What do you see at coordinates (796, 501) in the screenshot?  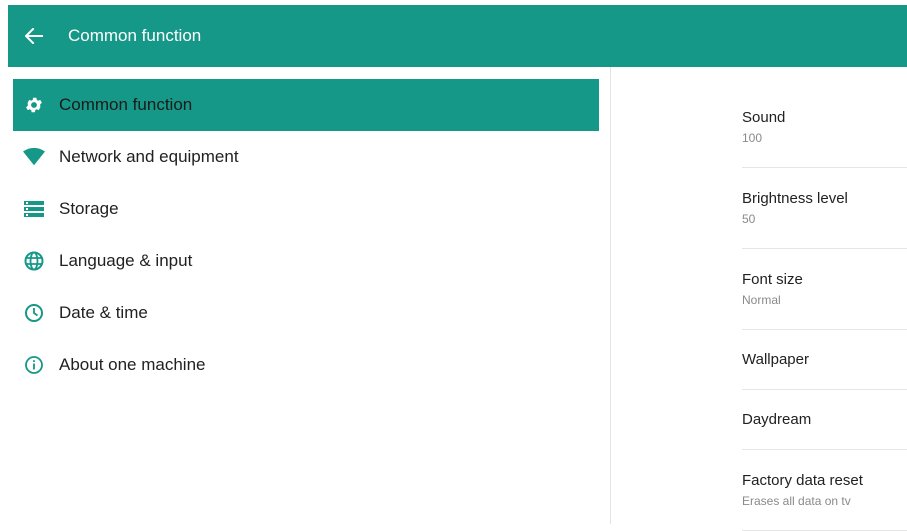 I see `setting-summary: Erases all data on tv` at bounding box center [796, 501].